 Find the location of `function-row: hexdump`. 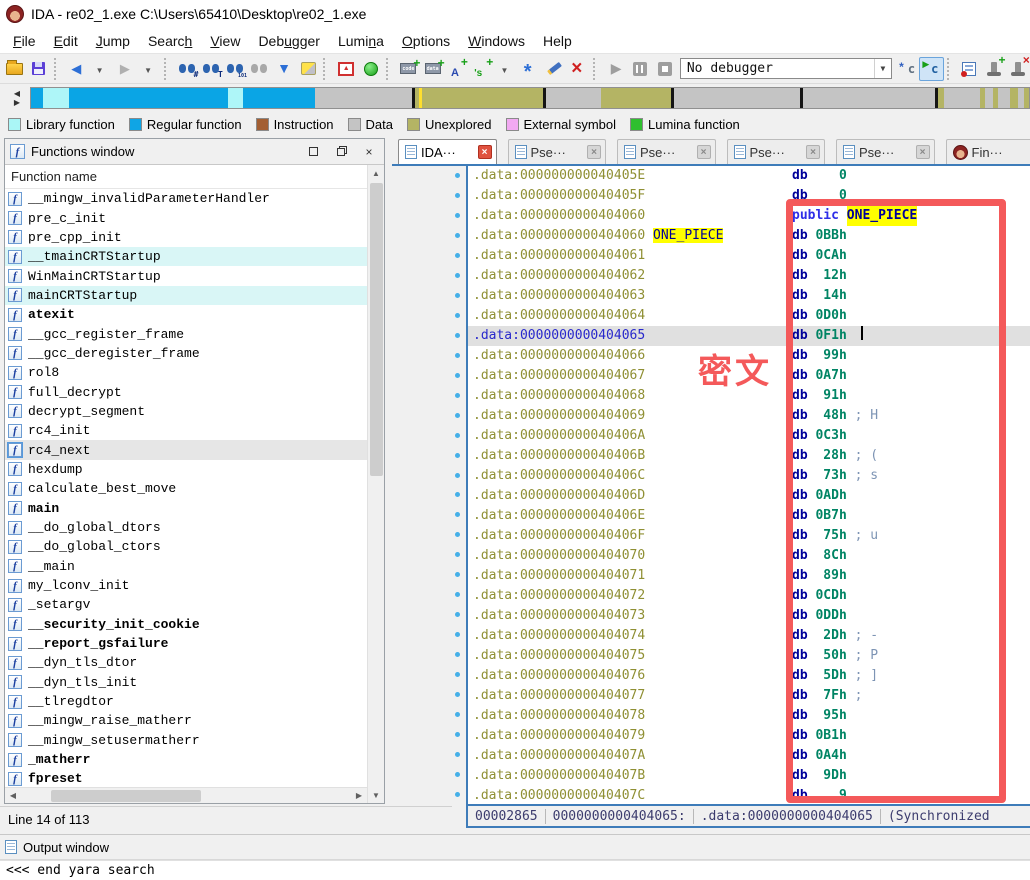

function-row: hexdump is located at coordinates (186, 469).